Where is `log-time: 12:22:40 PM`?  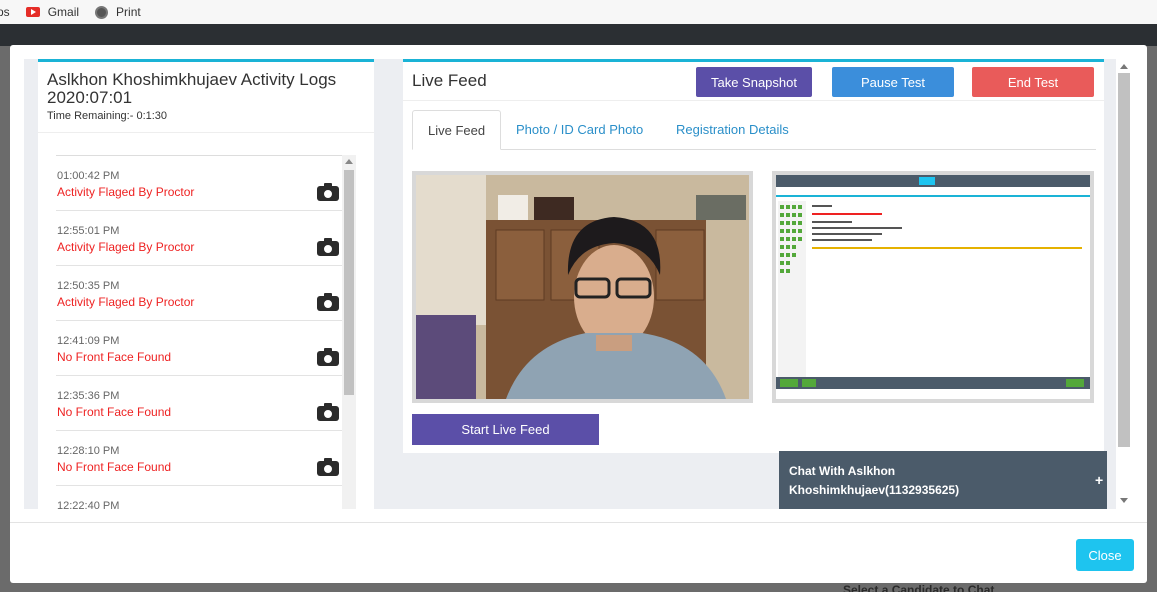 log-time: 12:22:40 PM is located at coordinates (88, 504).